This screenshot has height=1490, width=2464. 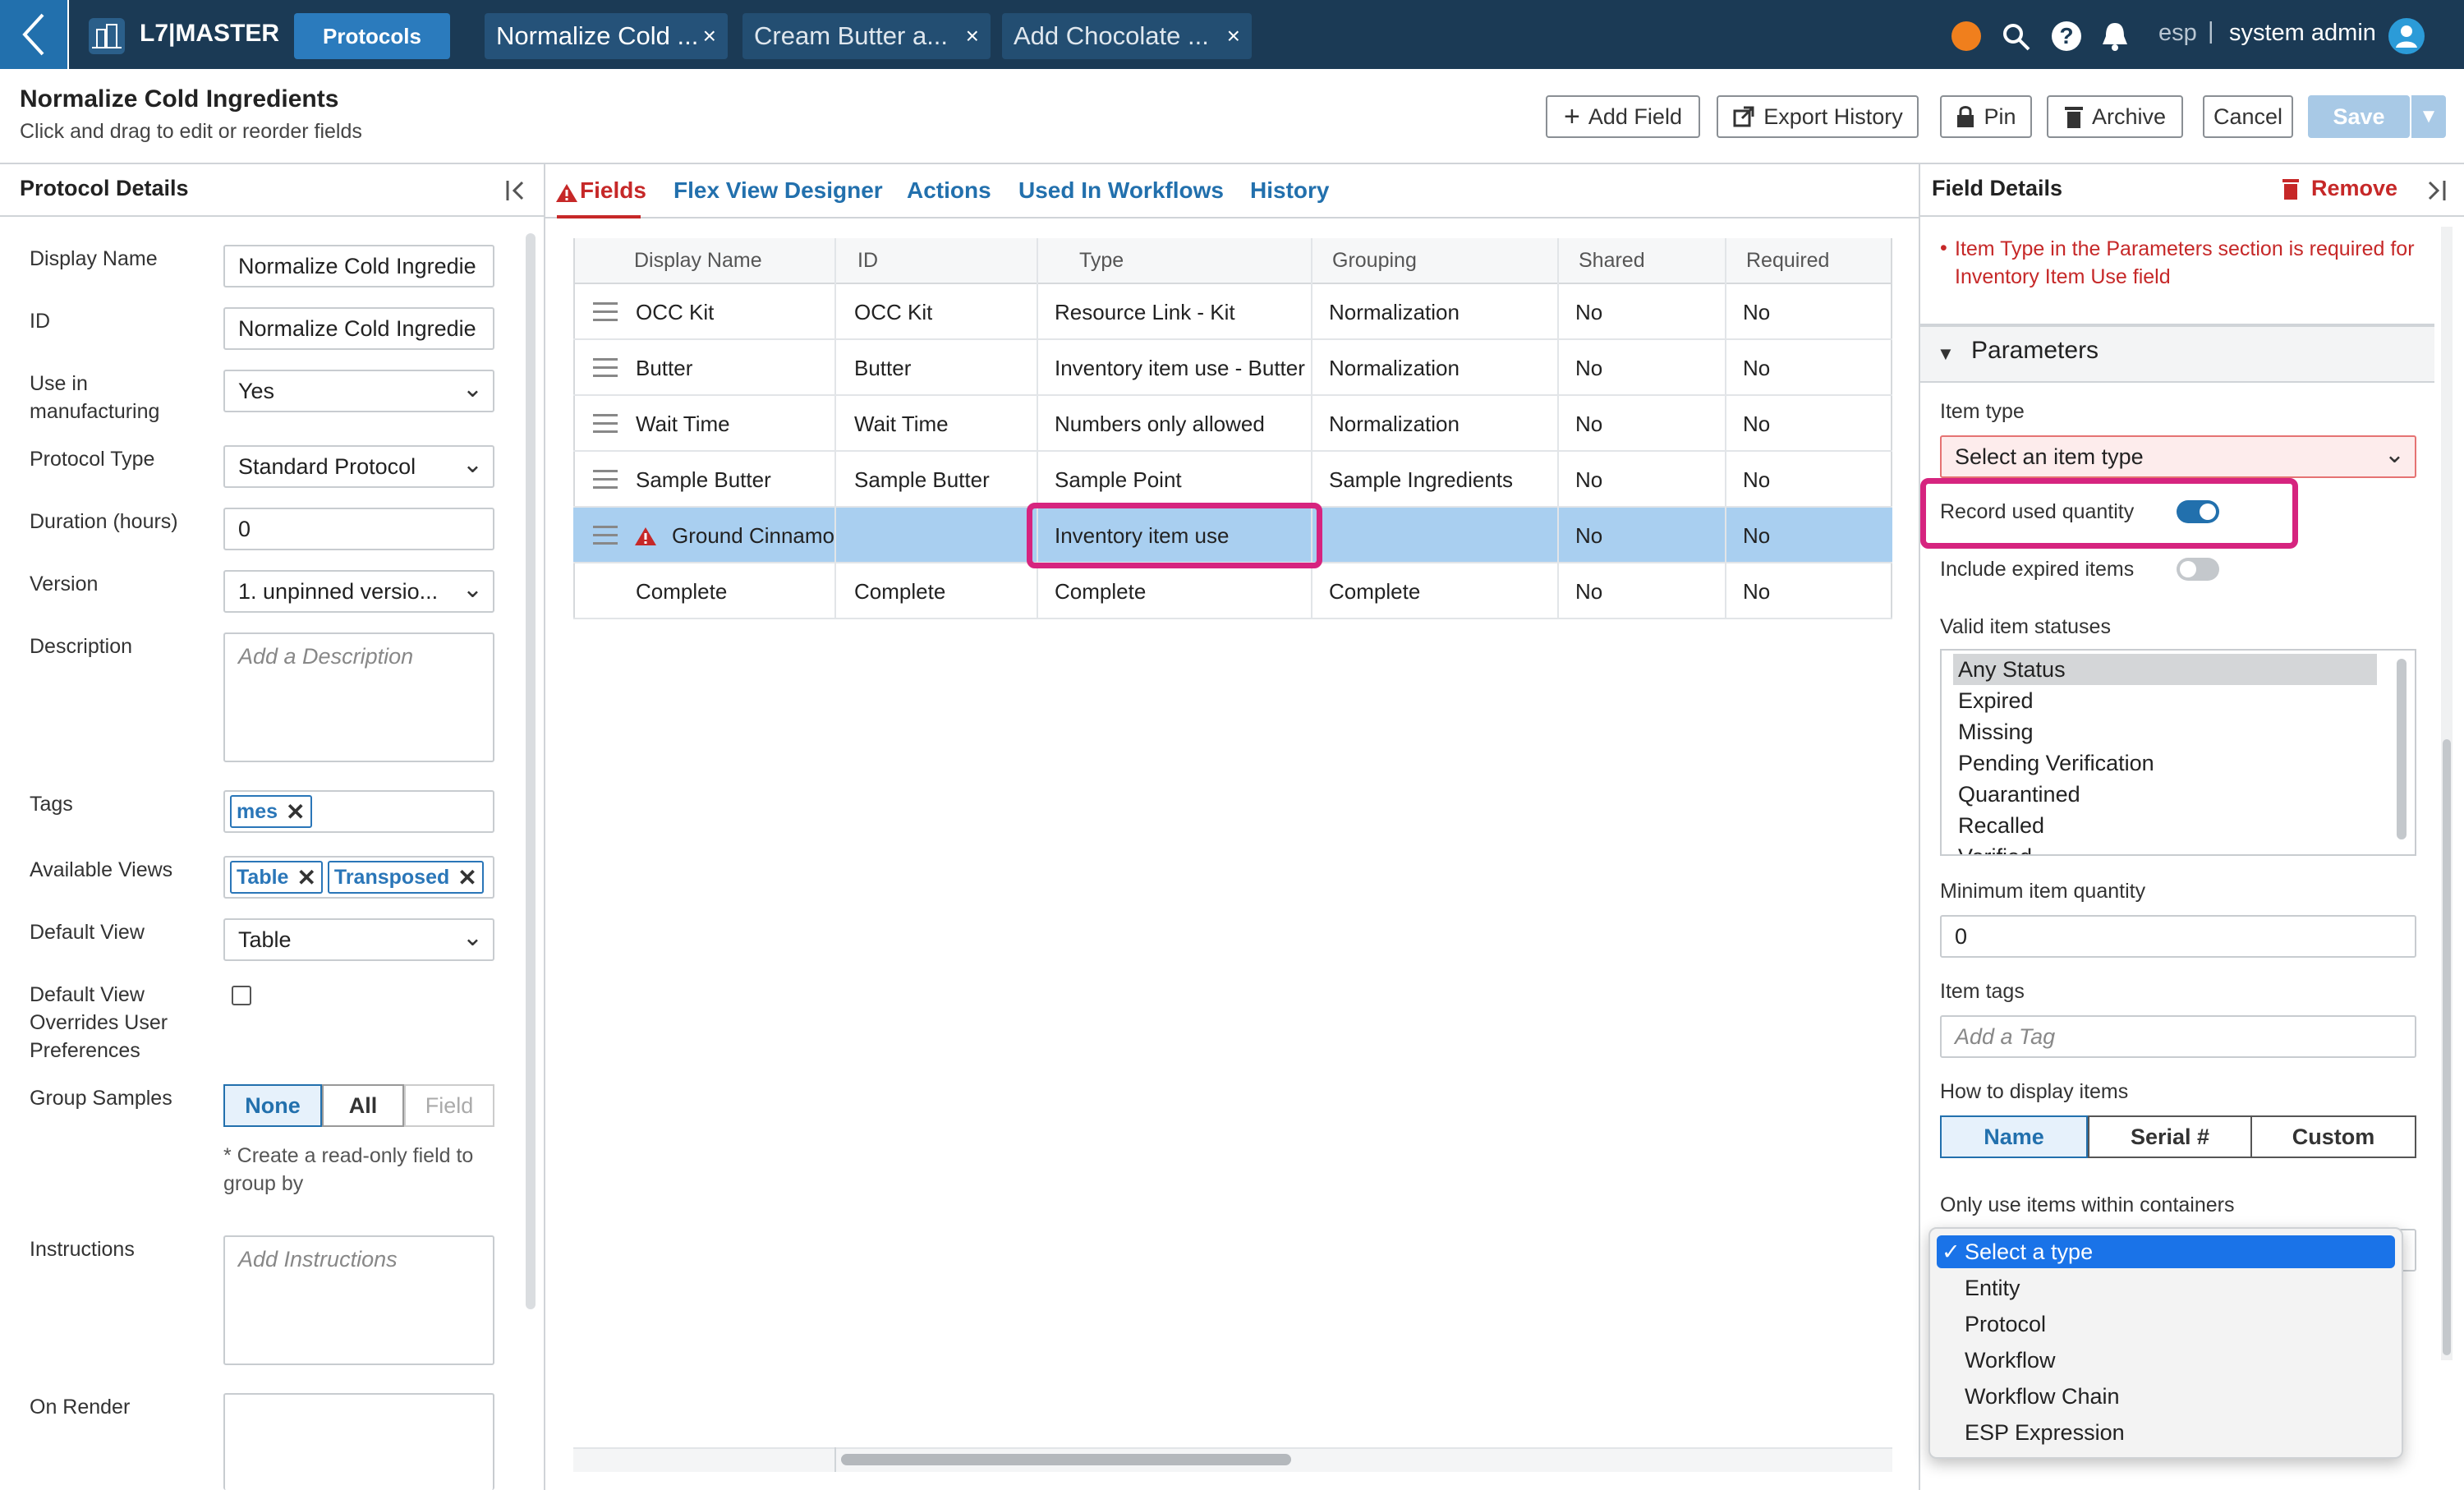 I want to click on instructions-textarea: Add Instructions, so click(x=358, y=1300).